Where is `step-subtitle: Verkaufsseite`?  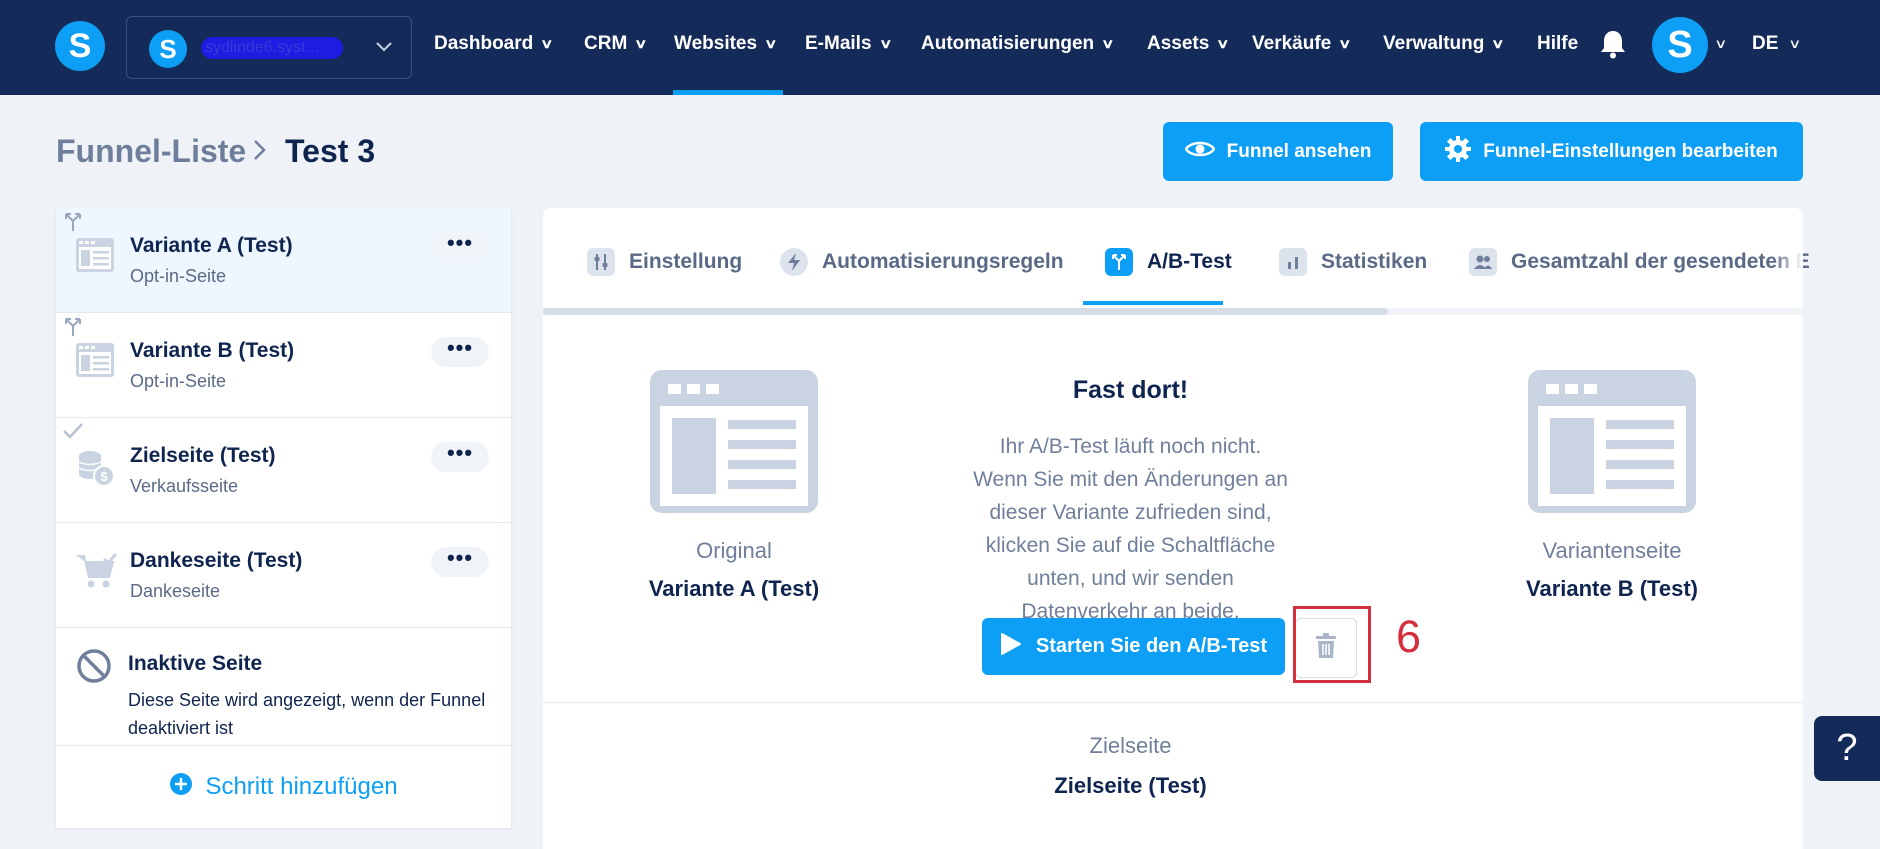 step-subtitle: Verkaufsseite is located at coordinates (184, 486).